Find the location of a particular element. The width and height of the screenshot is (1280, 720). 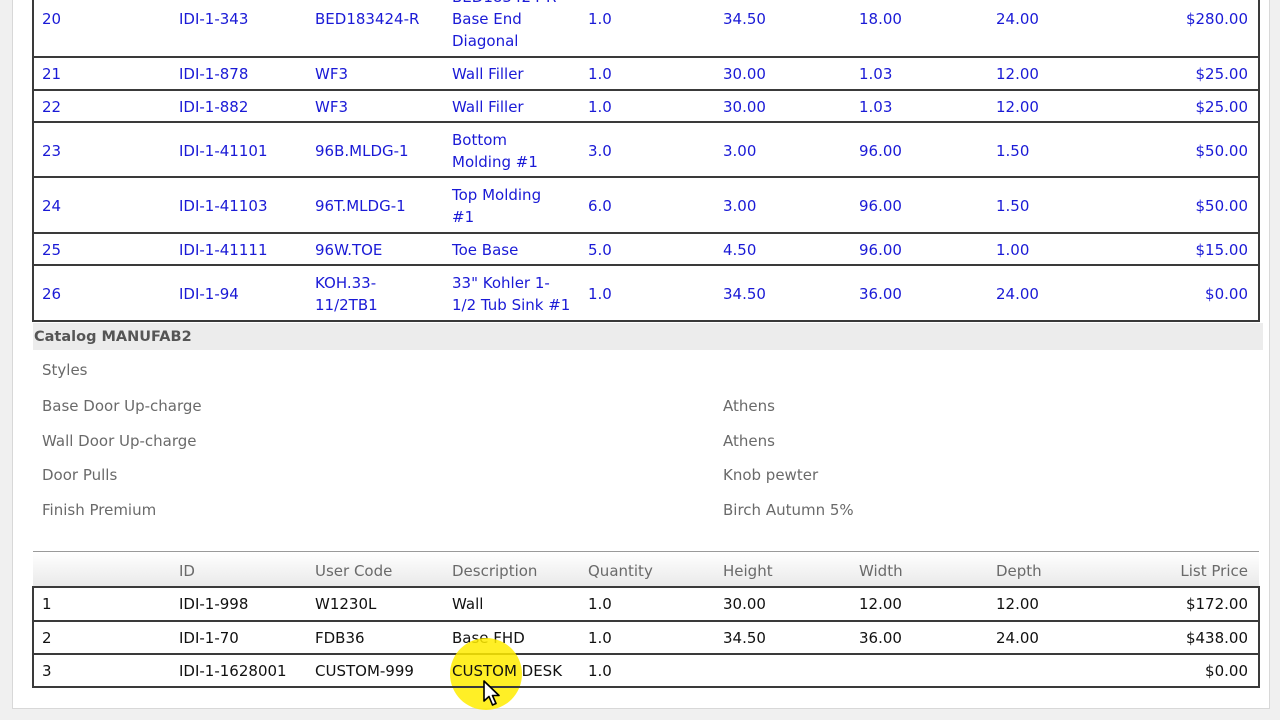

width: 18.00 is located at coordinates (880, 19).